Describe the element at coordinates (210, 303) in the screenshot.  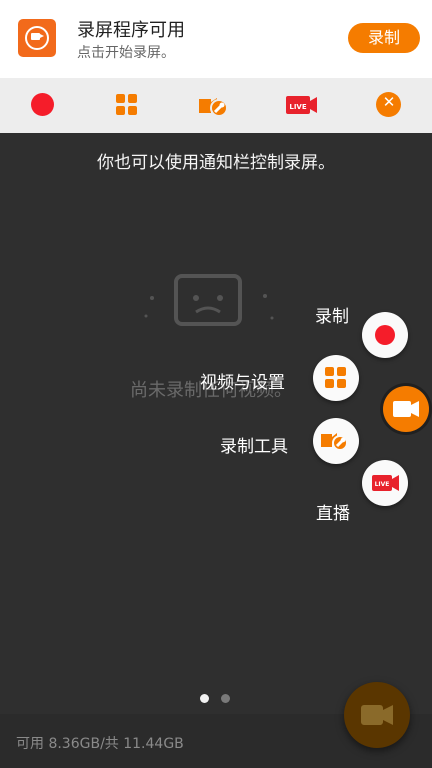
I see `empty-state-illustration` at that location.